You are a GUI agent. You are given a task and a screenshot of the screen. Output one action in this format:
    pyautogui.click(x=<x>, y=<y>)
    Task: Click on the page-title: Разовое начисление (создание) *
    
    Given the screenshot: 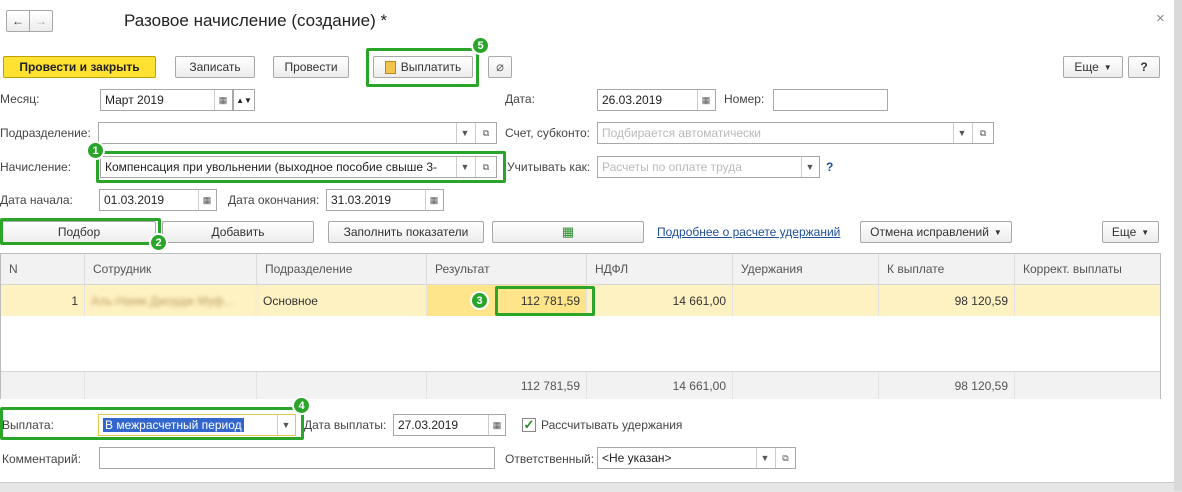 What is the action you would take?
    pyautogui.click(x=256, y=20)
    